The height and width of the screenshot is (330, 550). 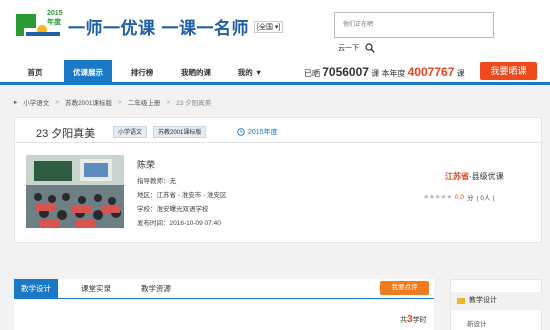 What do you see at coordinates (431, 72) in the screenshot?
I see `stat-year: 4007767` at bounding box center [431, 72].